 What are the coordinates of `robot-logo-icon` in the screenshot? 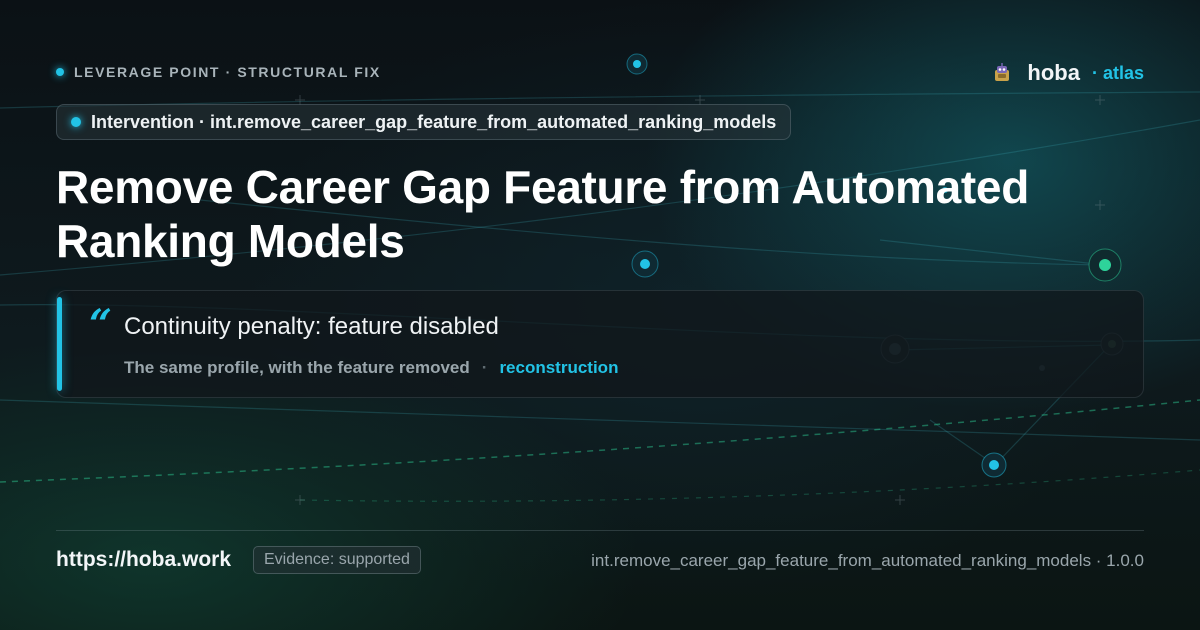 It's located at (1002, 73).